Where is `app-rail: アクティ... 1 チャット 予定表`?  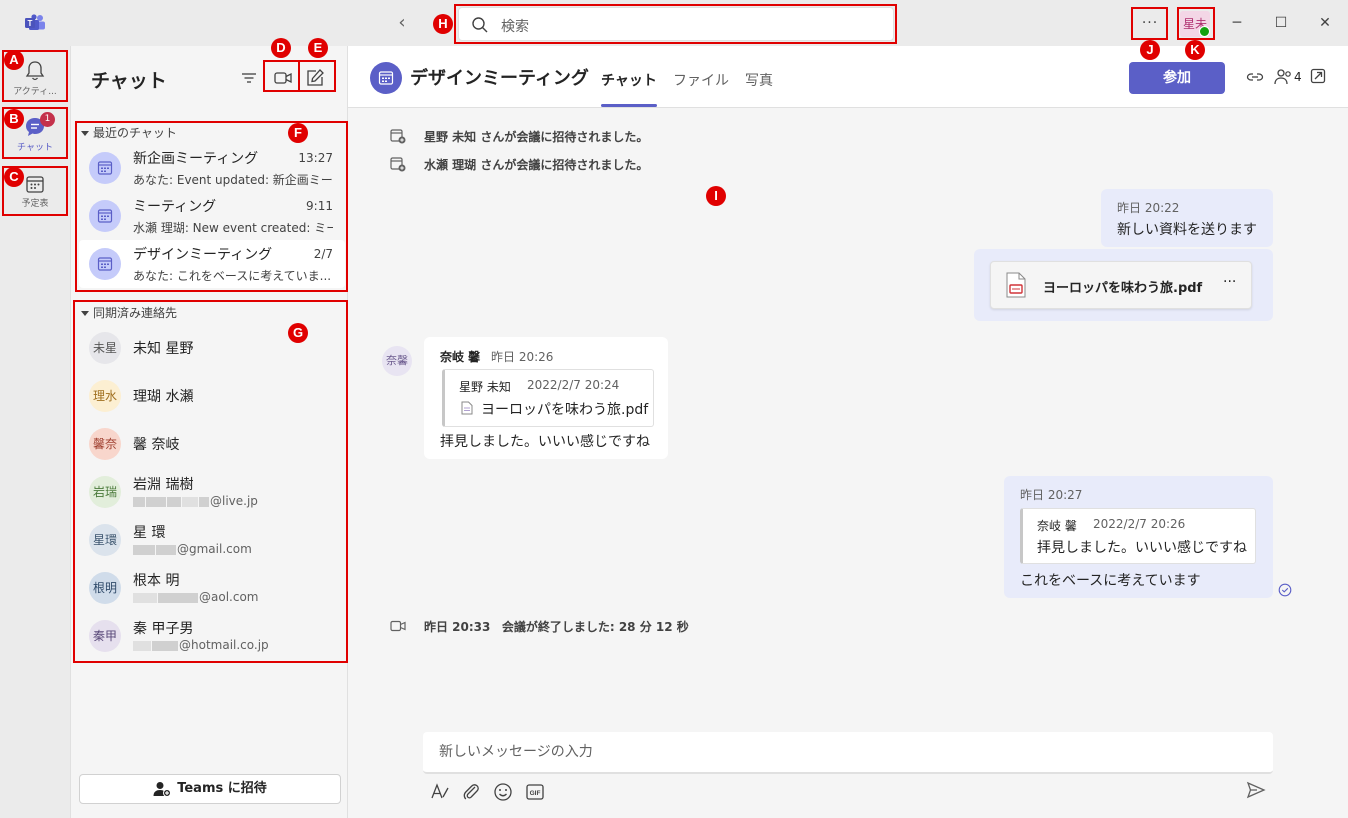 app-rail: アクティ... 1 チャット 予定表 is located at coordinates (35, 432).